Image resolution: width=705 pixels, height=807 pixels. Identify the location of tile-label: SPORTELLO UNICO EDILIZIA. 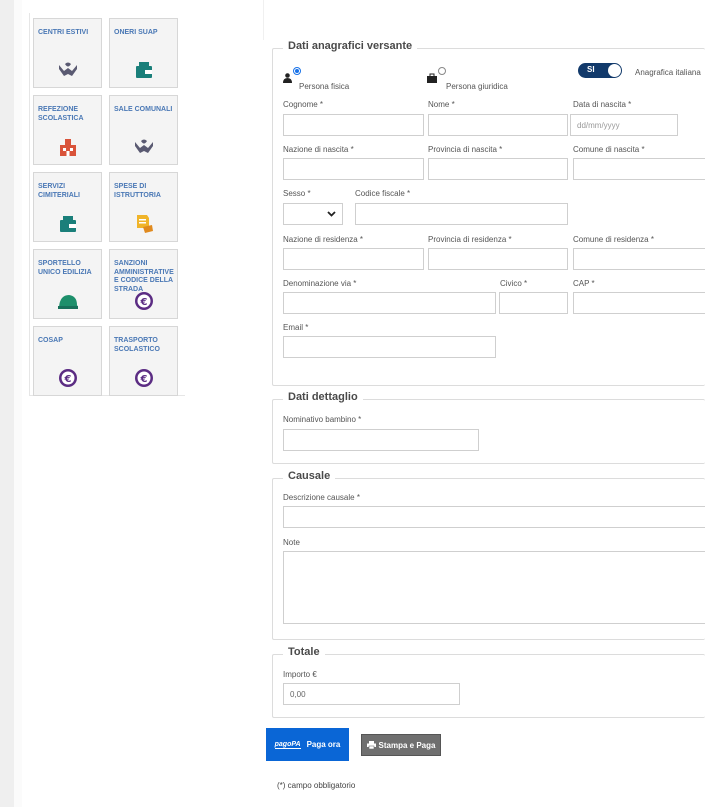
(65, 268).